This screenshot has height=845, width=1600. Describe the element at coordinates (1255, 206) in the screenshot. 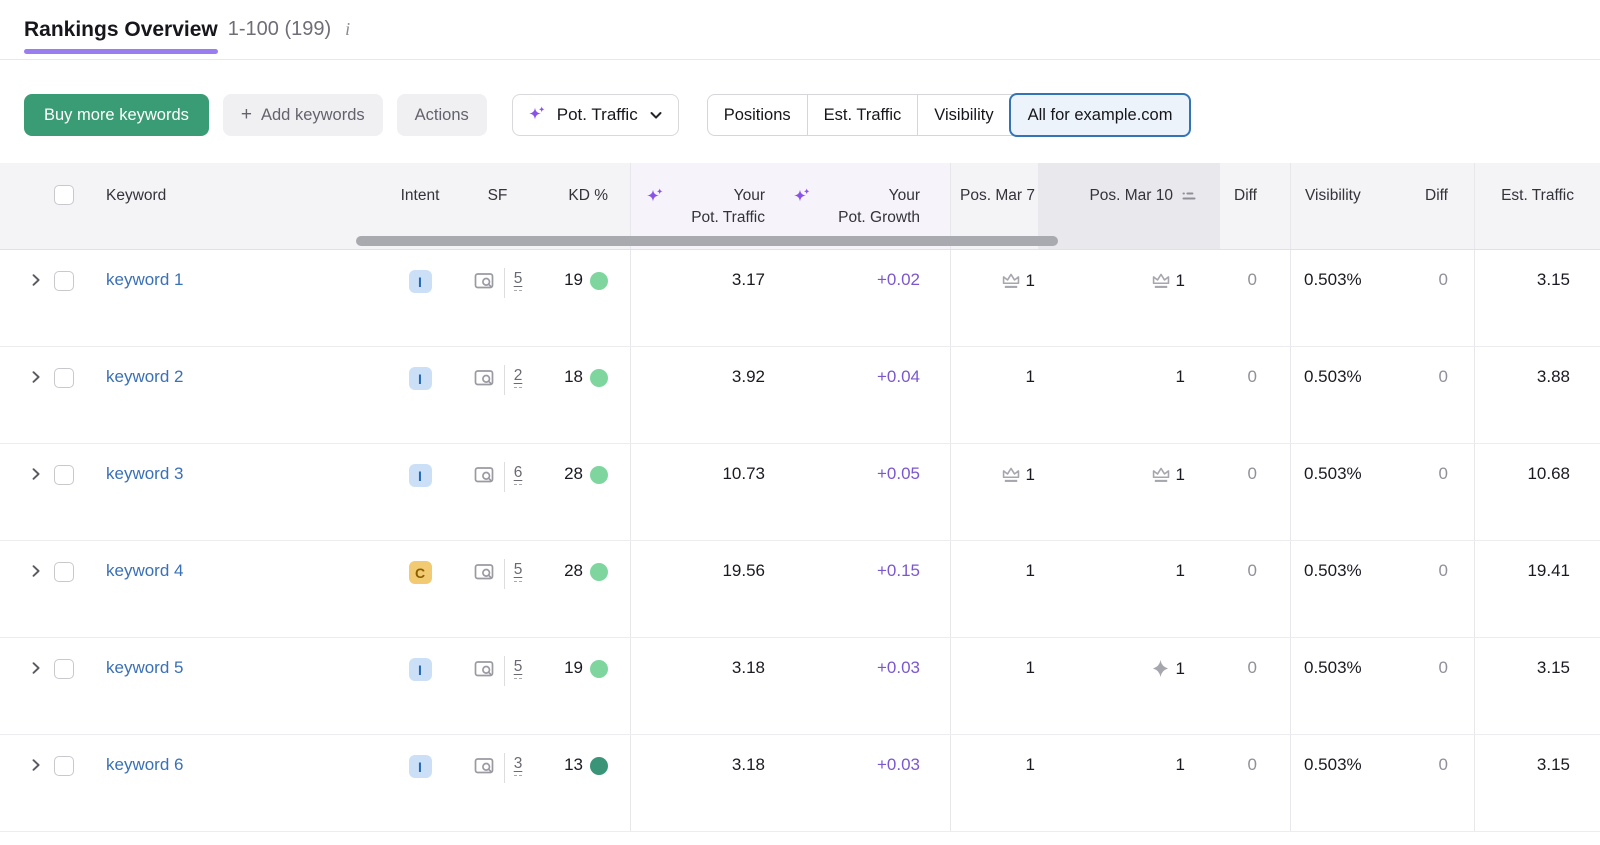

I see `header-diff-positions: Diff` at that location.